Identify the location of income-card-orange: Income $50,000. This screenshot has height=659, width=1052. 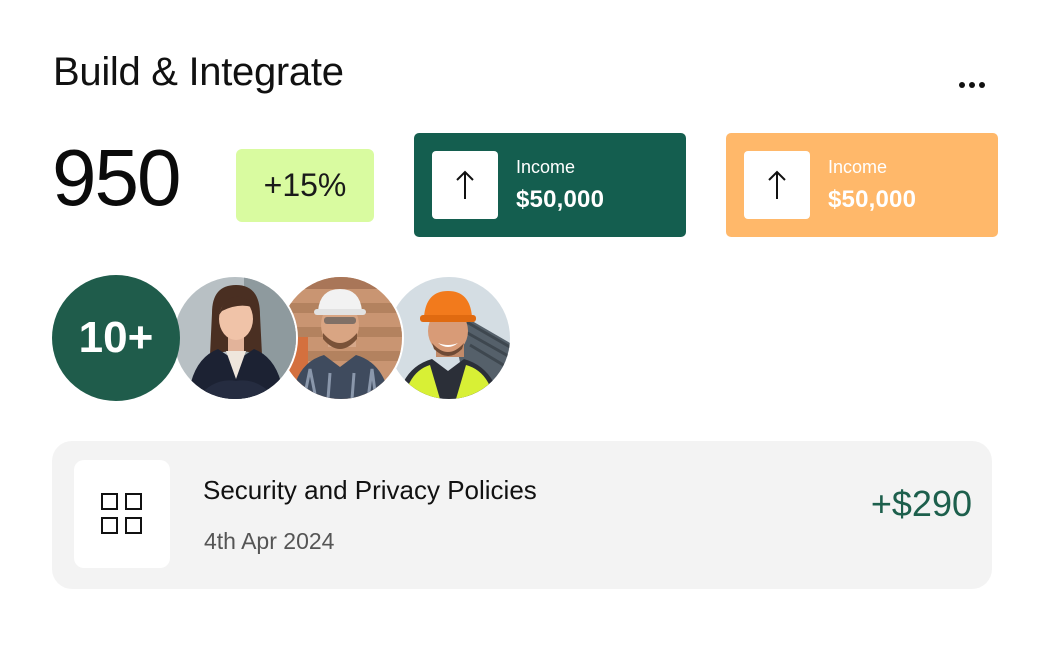
(862, 185).